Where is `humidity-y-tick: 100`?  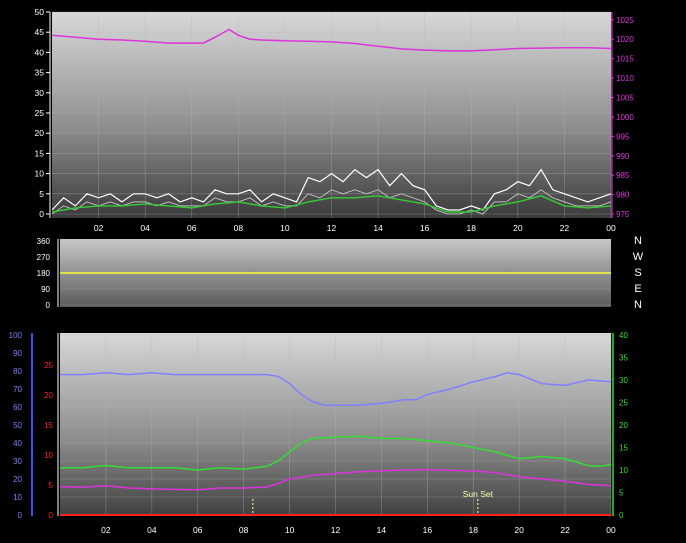
humidity-y-tick: 100 is located at coordinates (16, 335).